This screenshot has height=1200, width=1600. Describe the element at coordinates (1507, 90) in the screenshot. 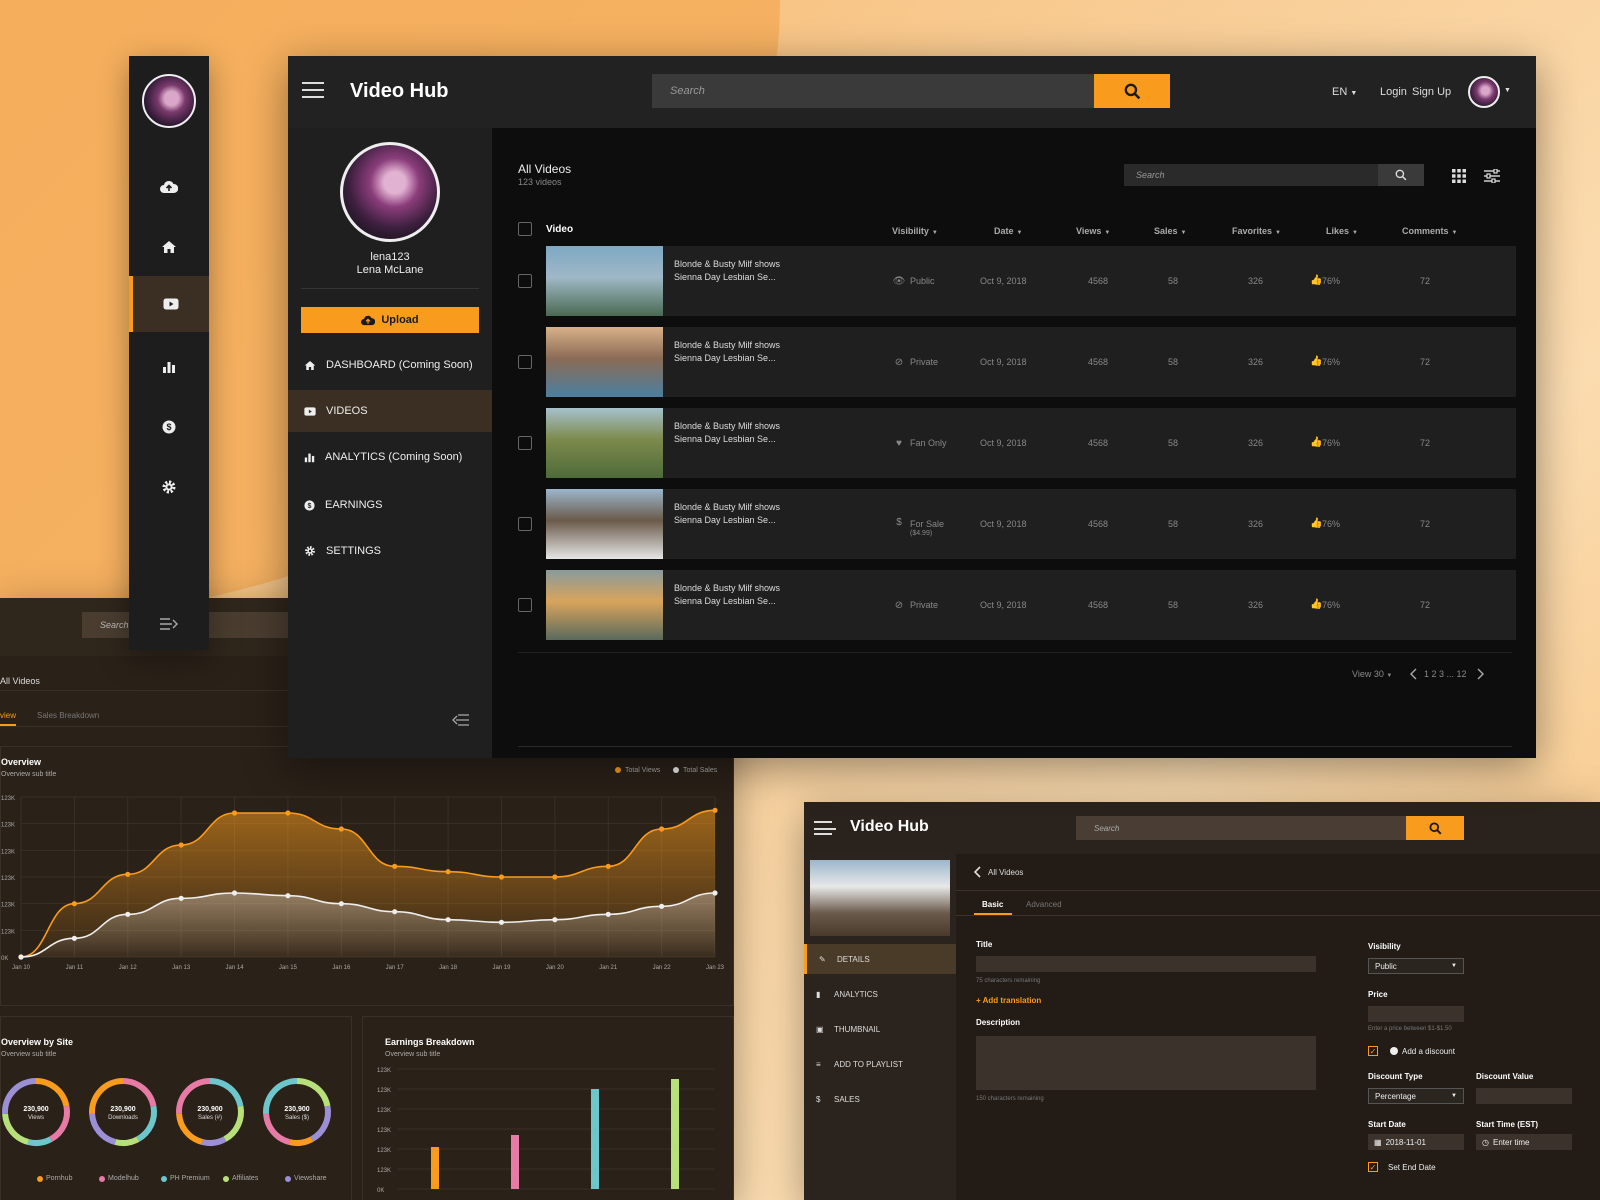

I see `chevron-down-icon: ▼` at that location.